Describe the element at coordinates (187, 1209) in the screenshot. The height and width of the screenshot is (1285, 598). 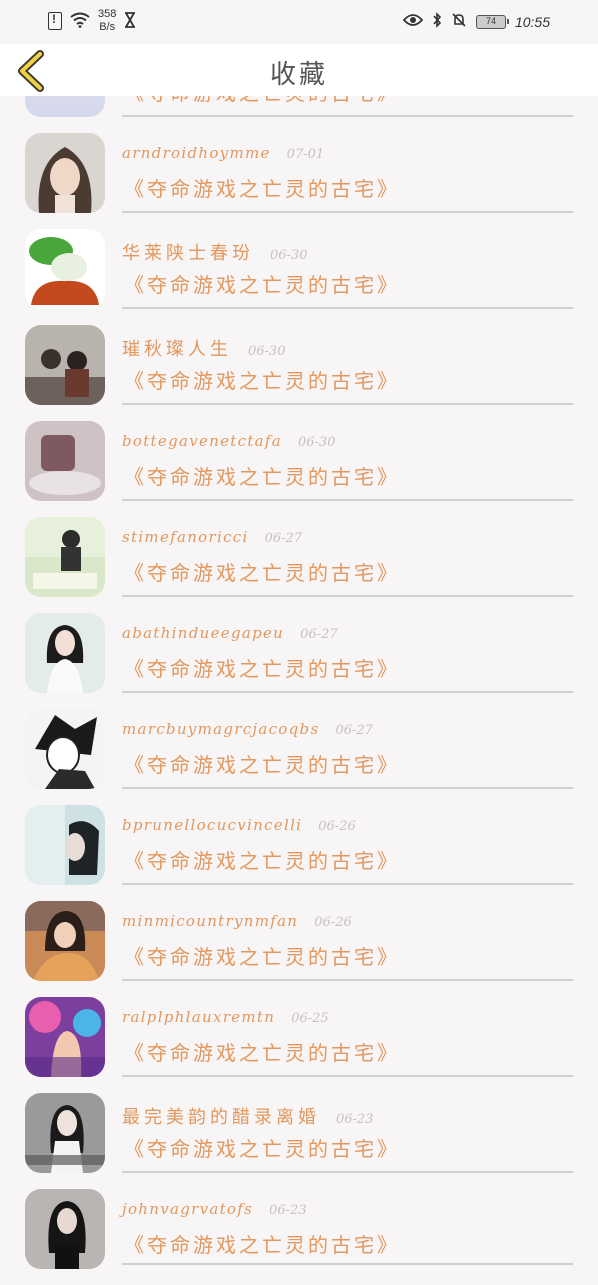
I see `username: johnvagrvatofs` at that location.